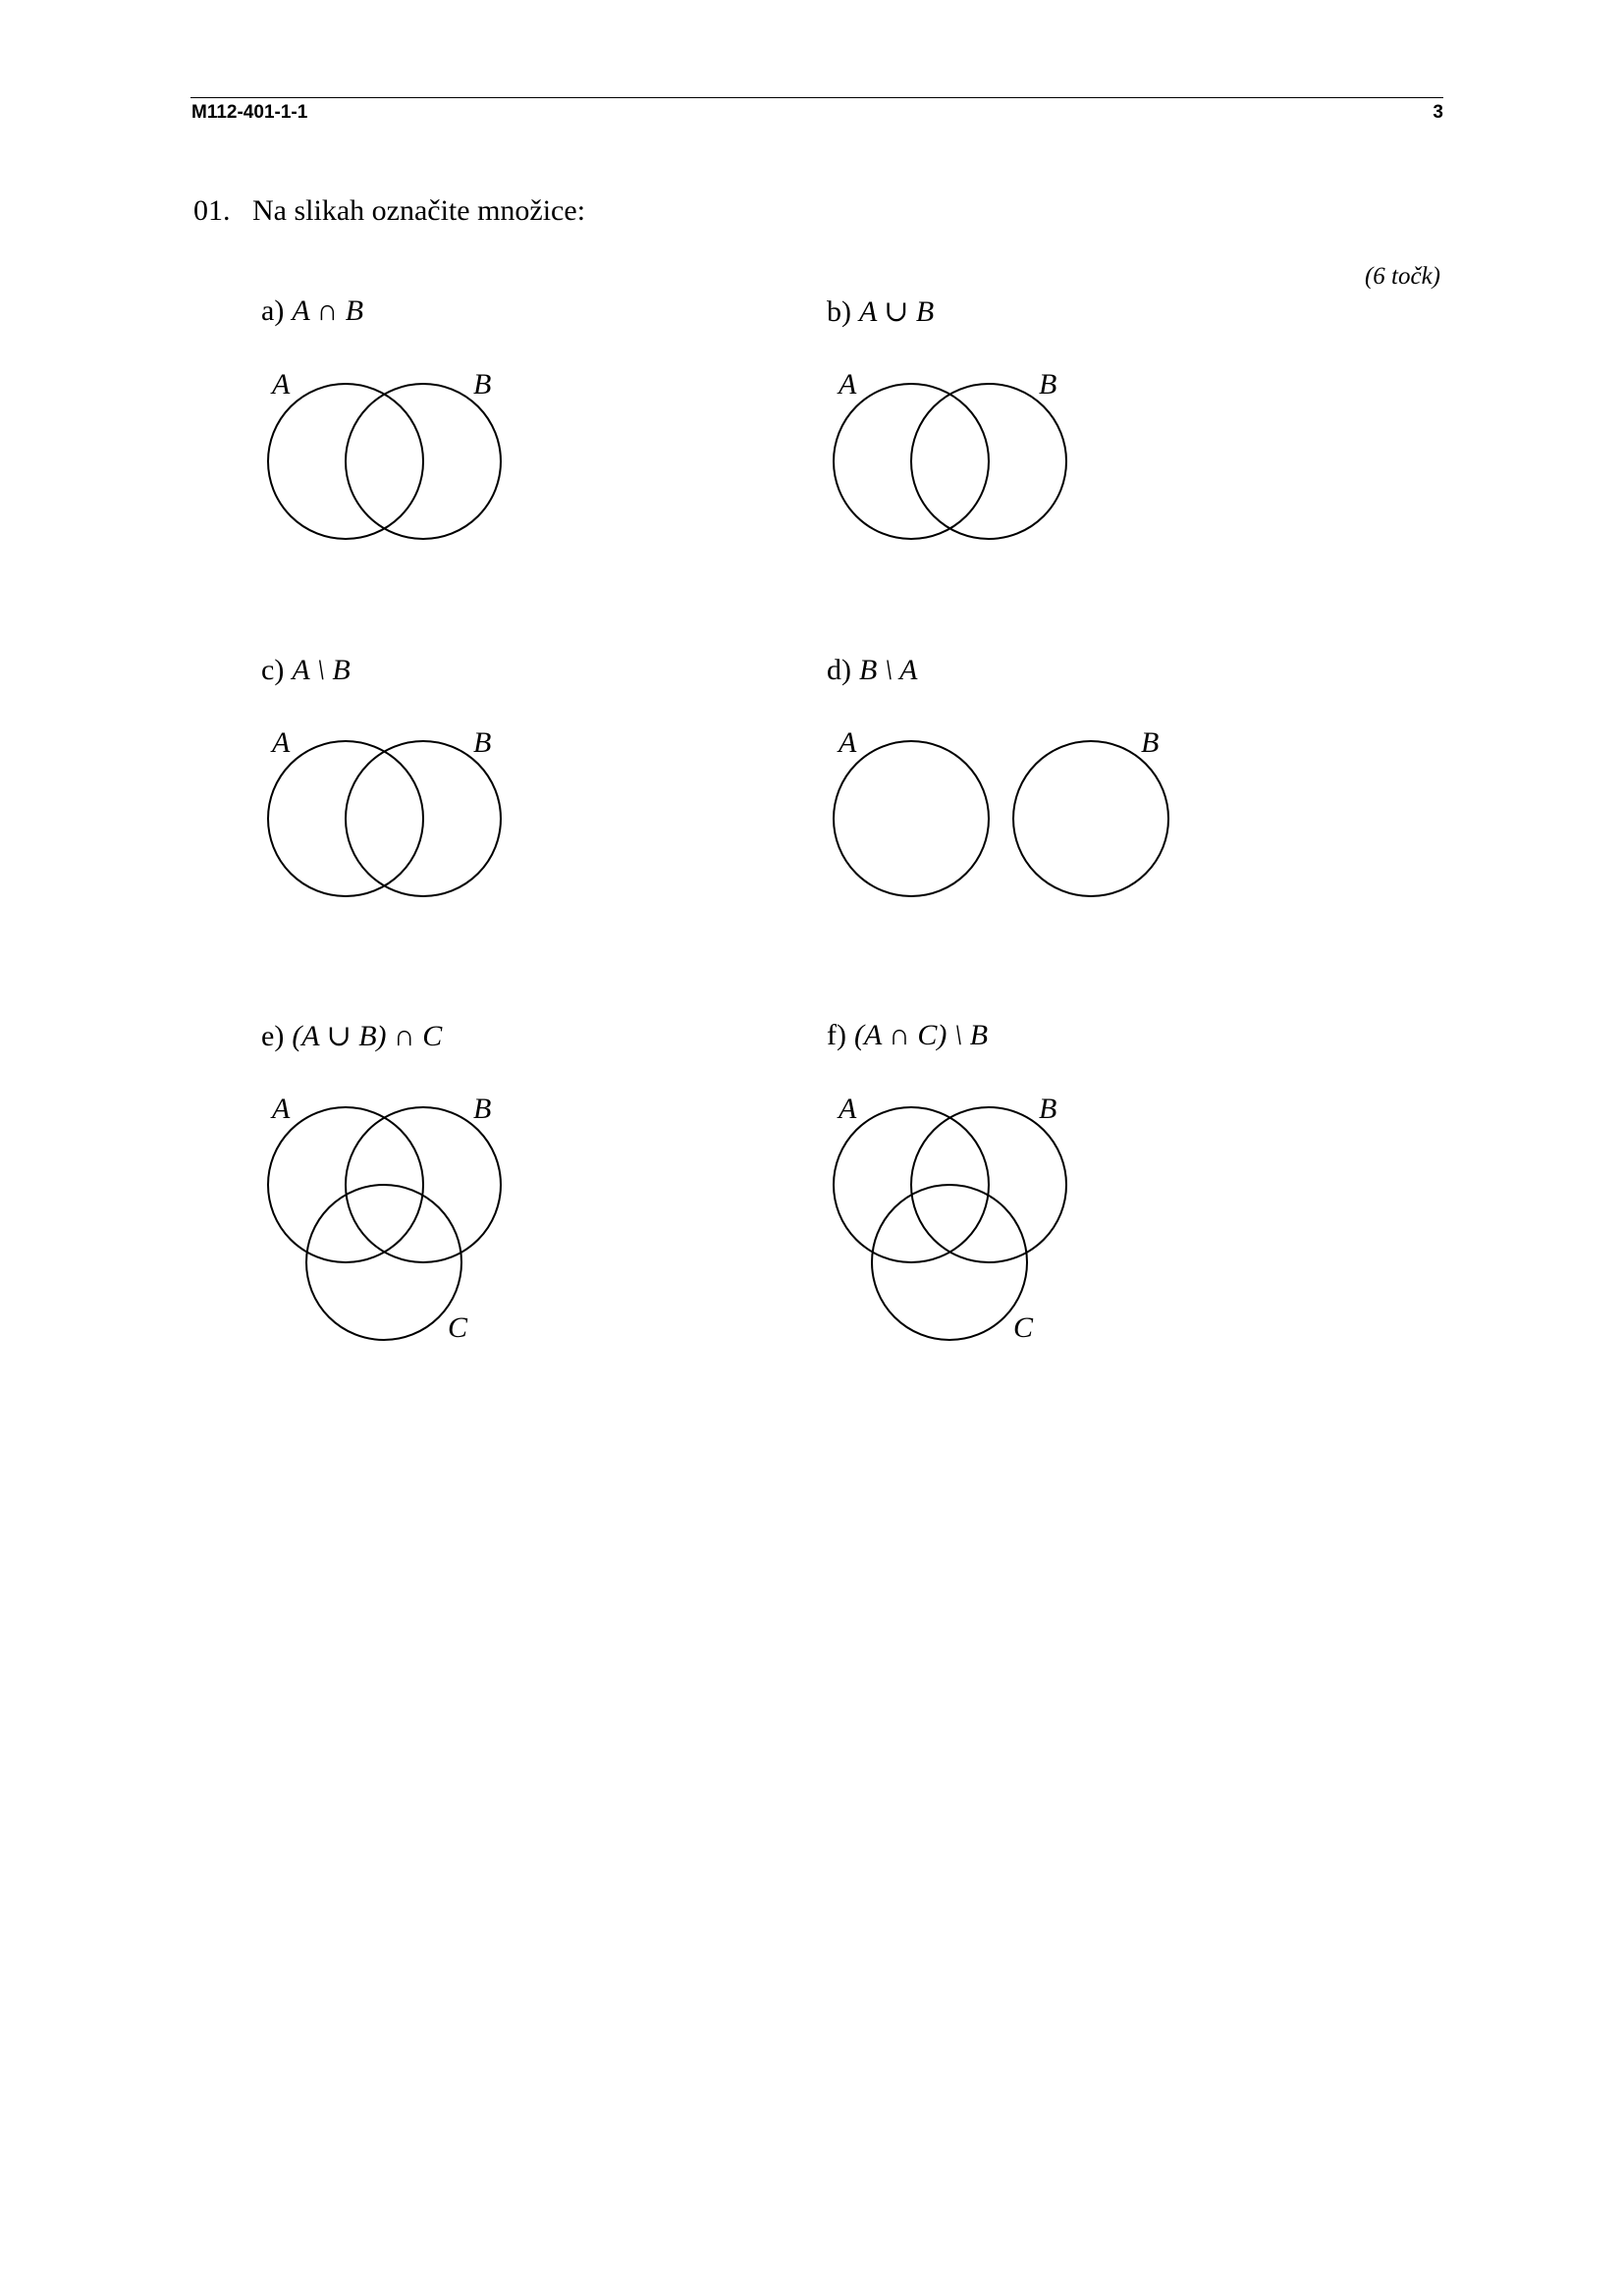 The image size is (1624, 2296). What do you see at coordinates (921, 1035) in the screenshot?
I see `task-expression: (A ∩ C) \ B` at bounding box center [921, 1035].